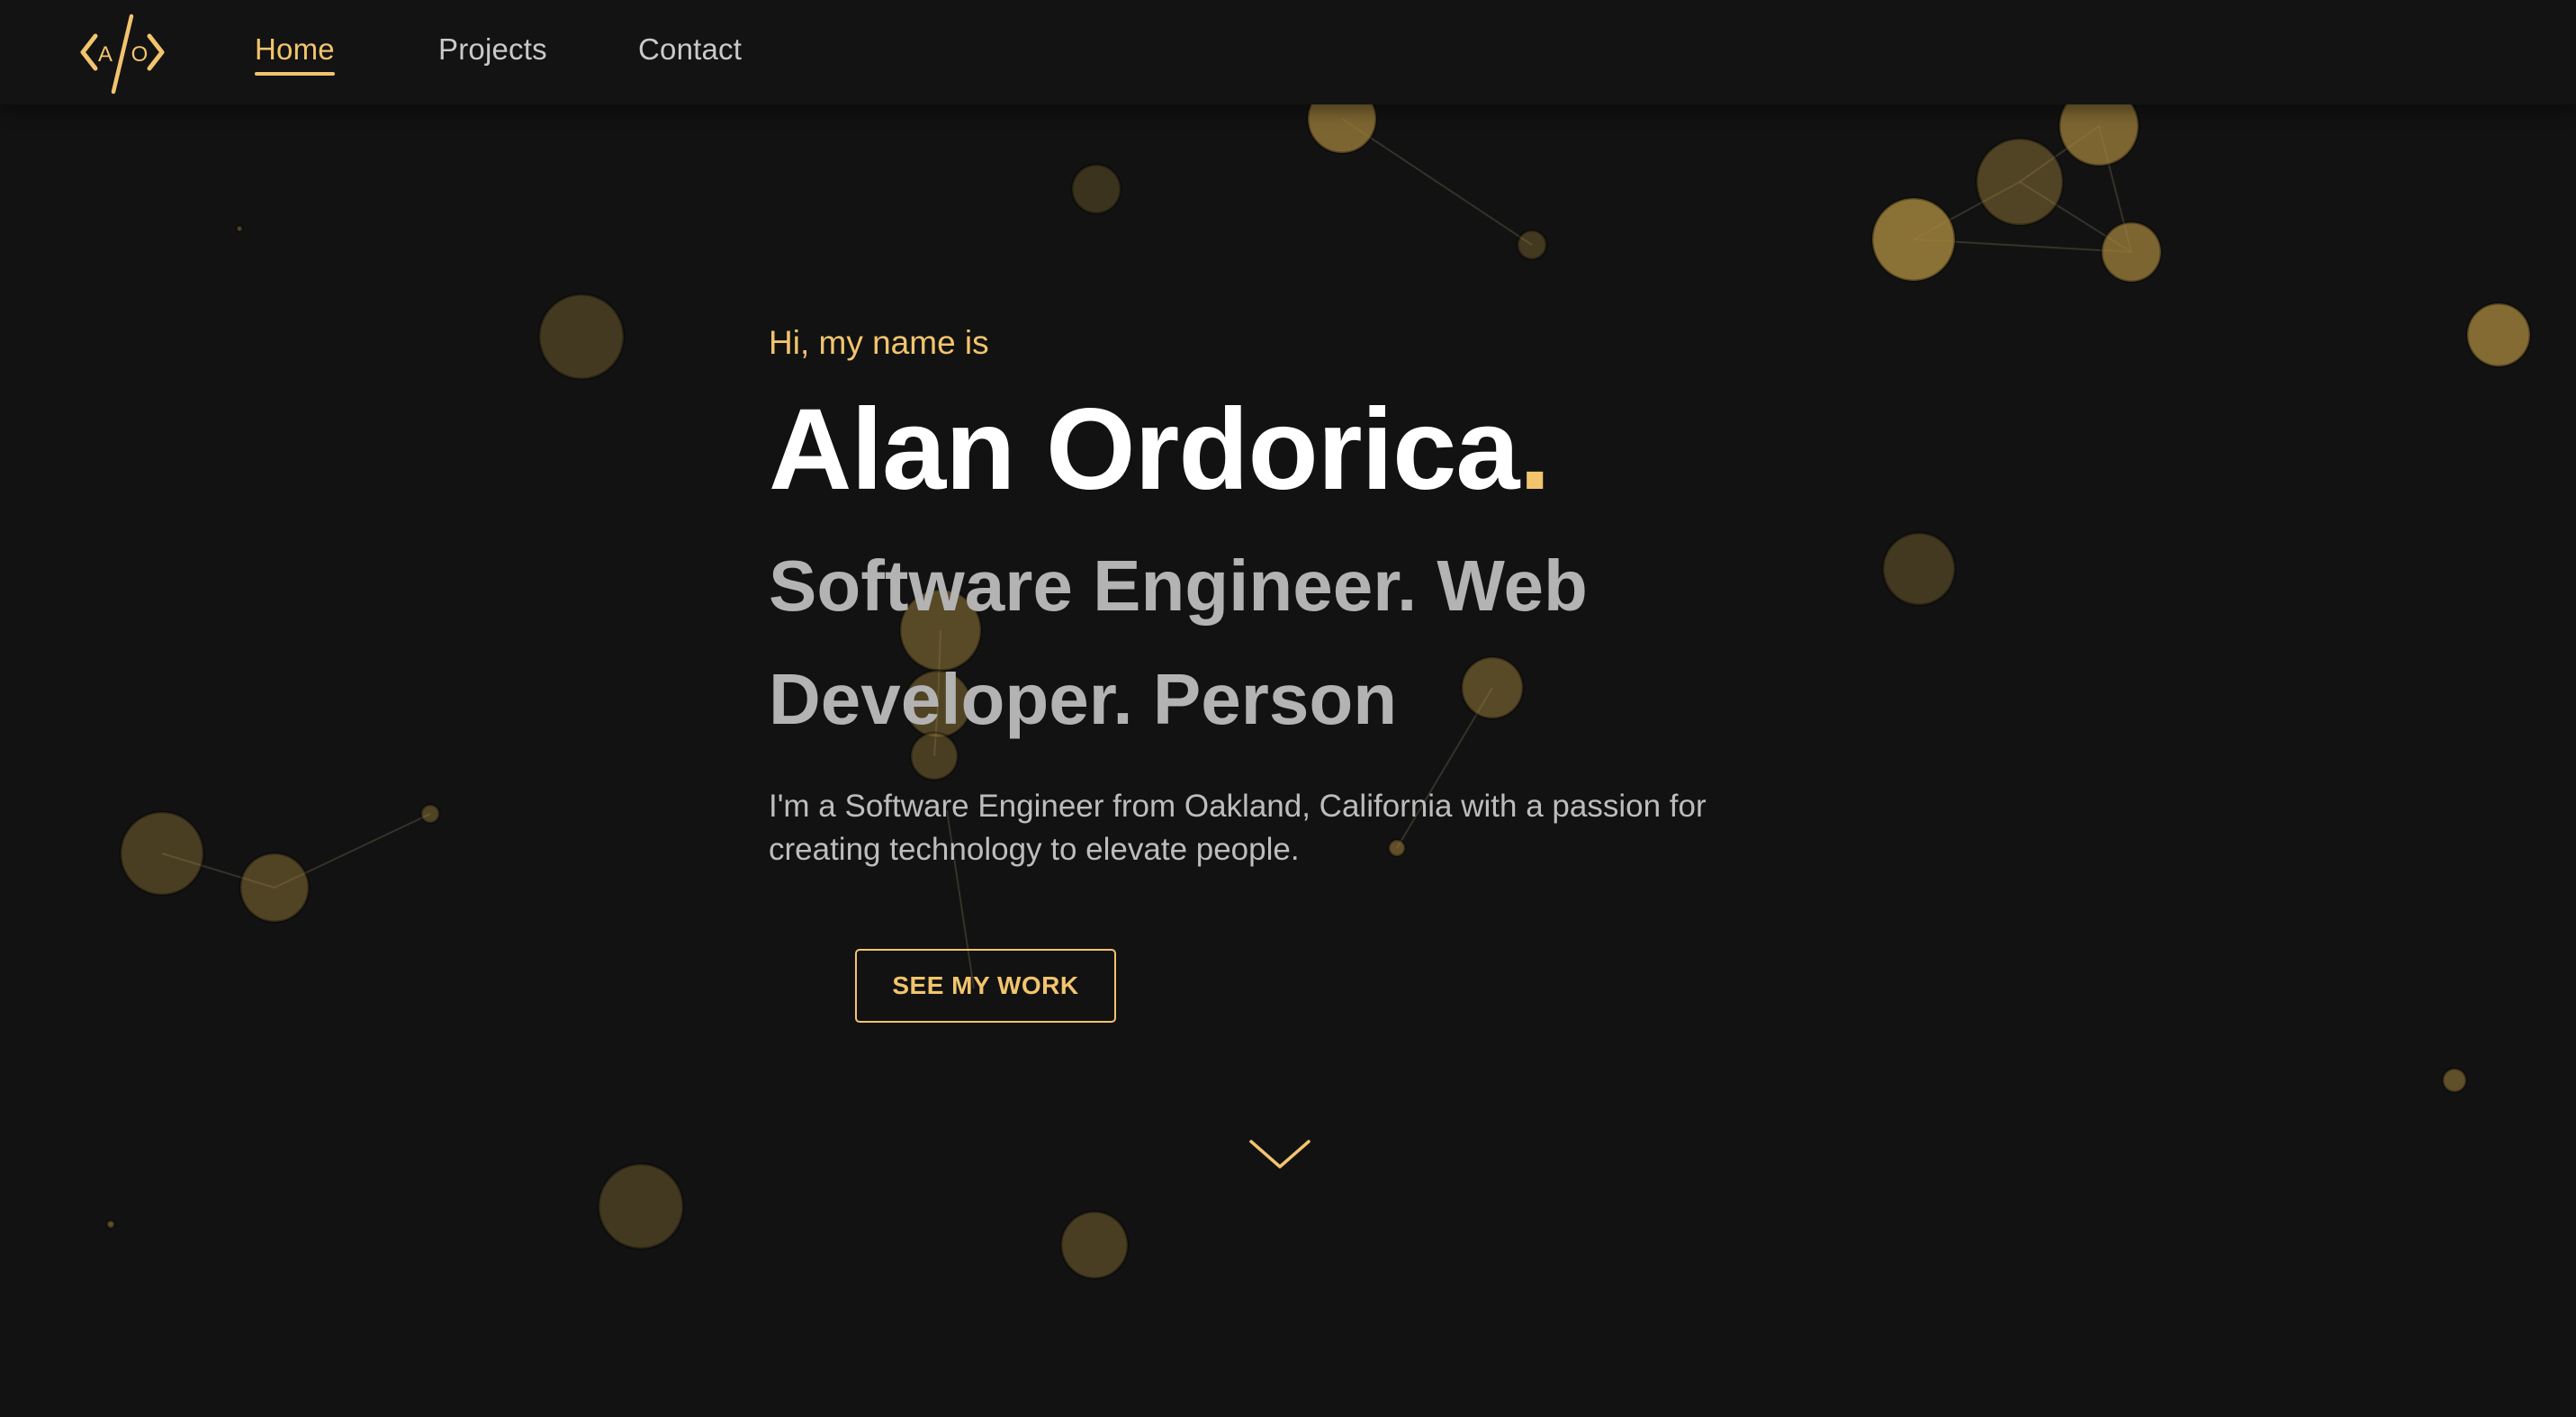 This screenshot has width=2576, height=1417. Describe the element at coordinates (122, 52) in the screenshot. I see `code-brackets-logo-icon: A O` at that location.